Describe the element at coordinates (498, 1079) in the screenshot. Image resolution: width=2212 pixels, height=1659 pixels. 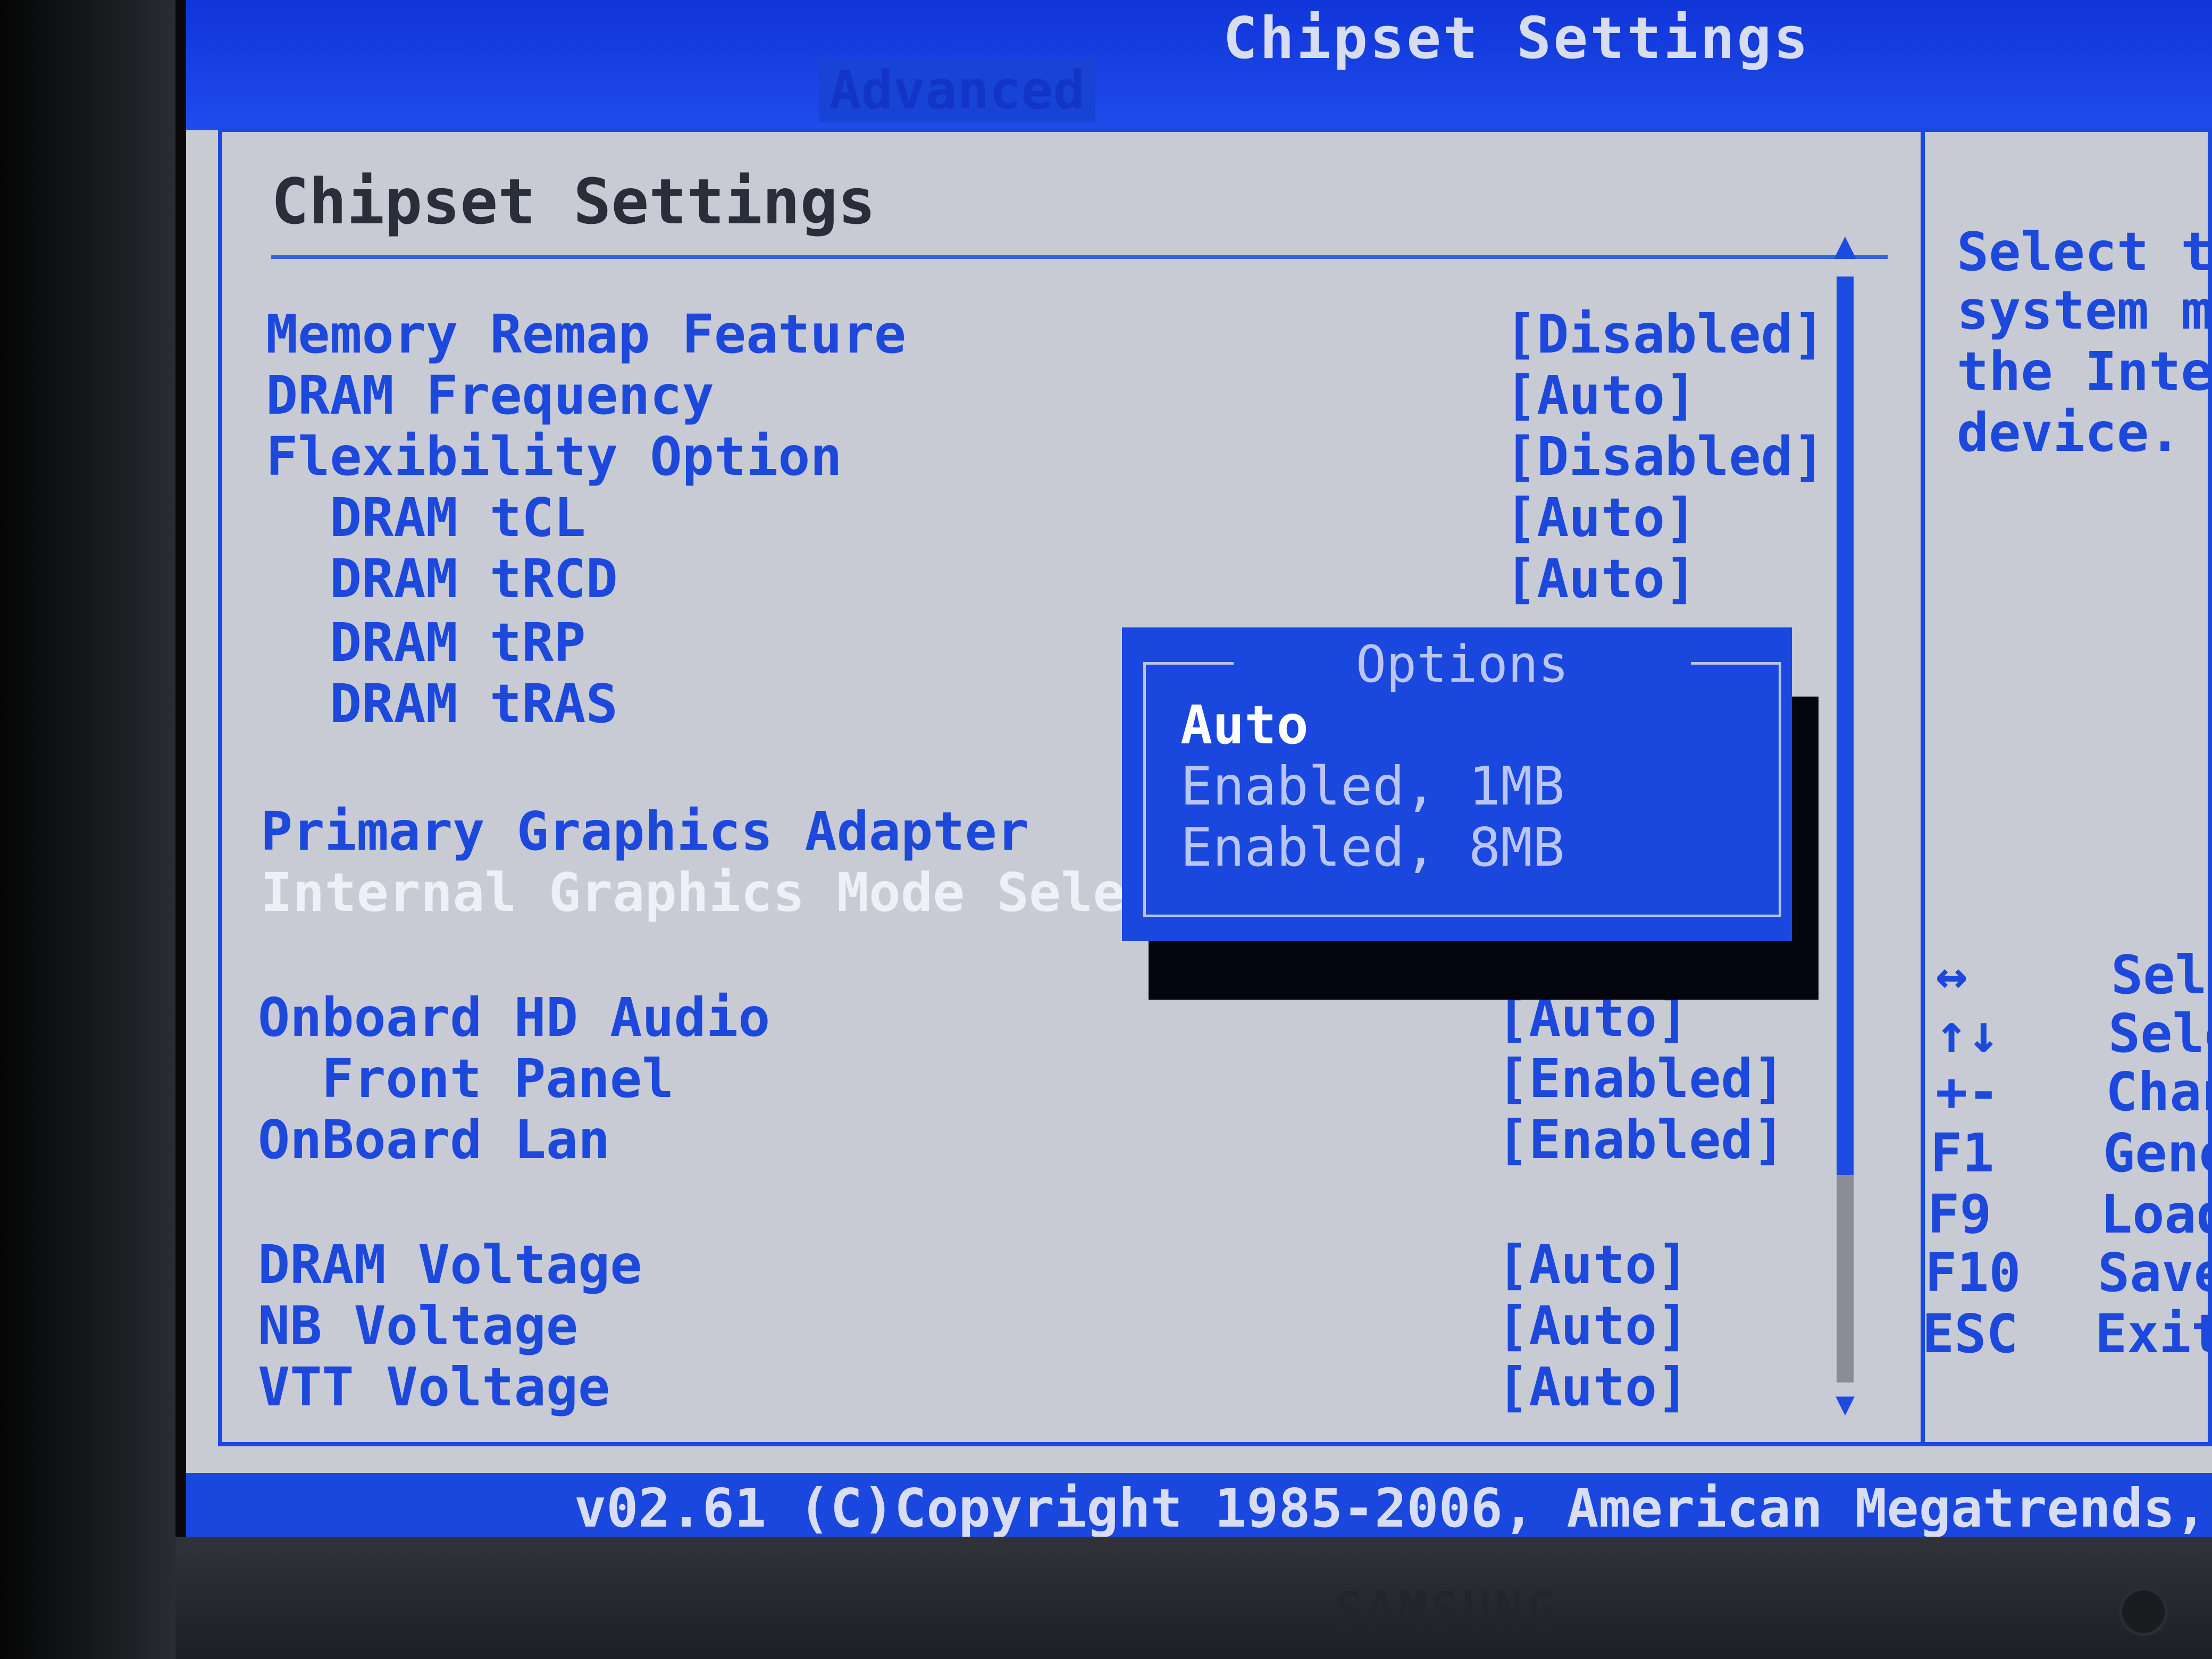
I see `setting-label: Front Panel` at that location.